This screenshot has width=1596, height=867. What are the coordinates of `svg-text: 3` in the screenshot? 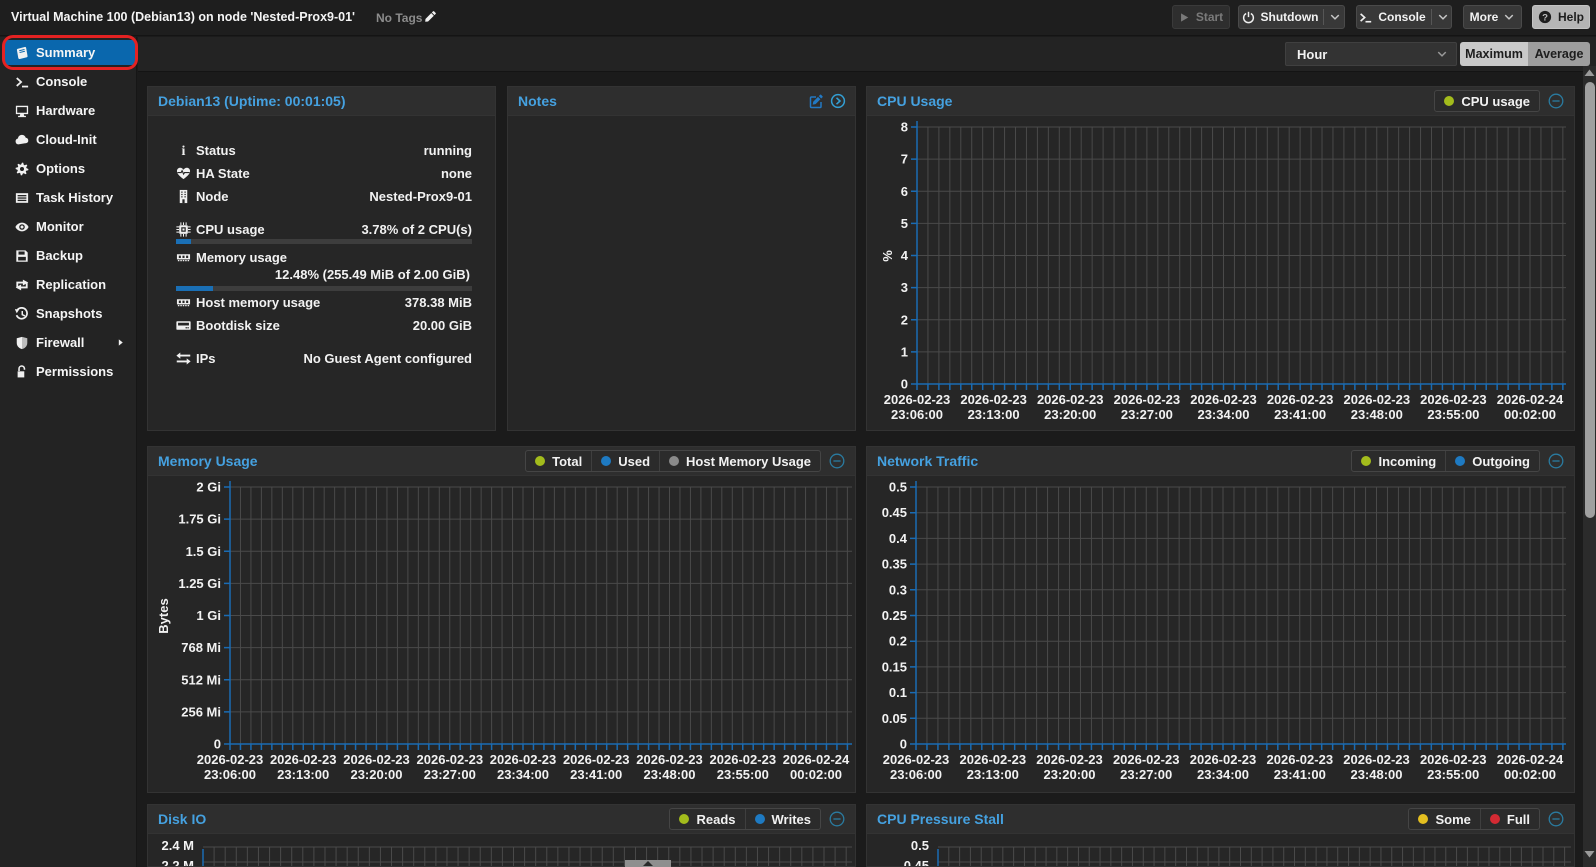 It's located at (904, 287).